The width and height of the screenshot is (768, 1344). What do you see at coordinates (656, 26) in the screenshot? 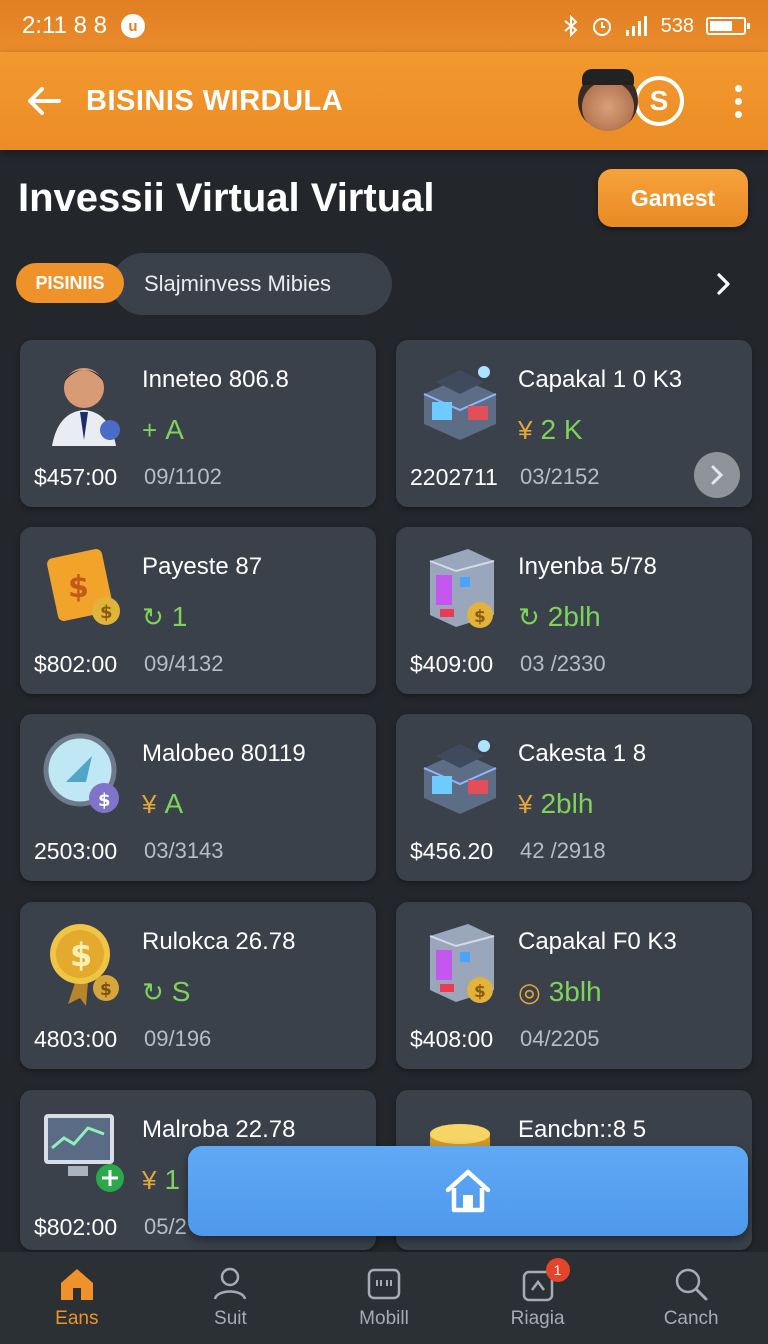
I see `status-right: 538` at bounding box center [656, 26].